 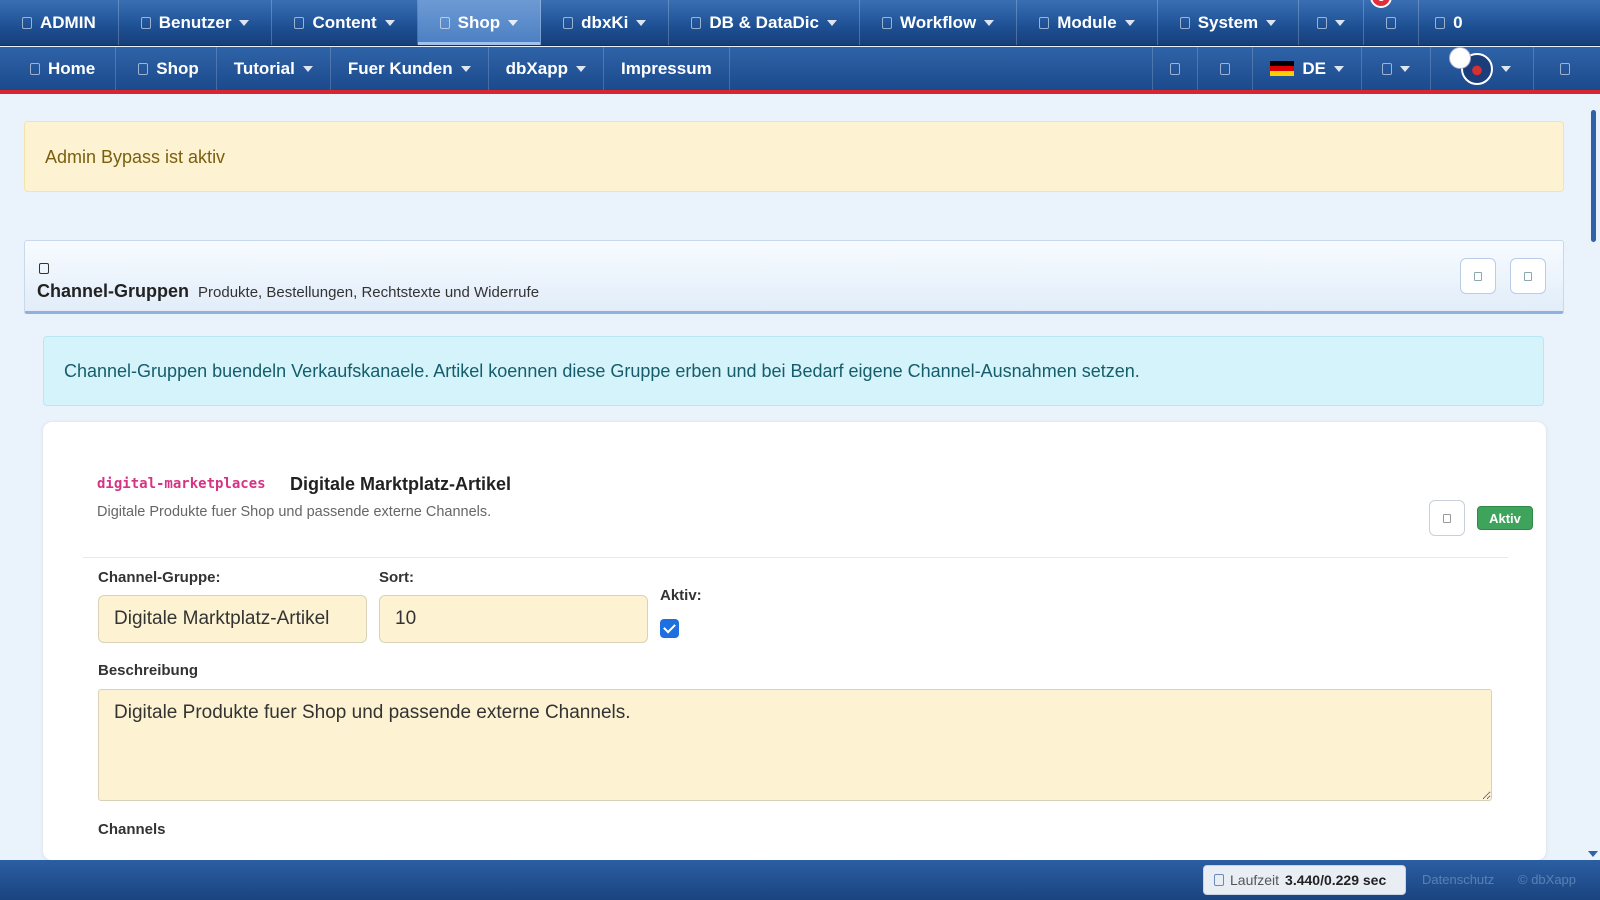 I want to click on notifications-button: 3, so click(x=1392, y=22).